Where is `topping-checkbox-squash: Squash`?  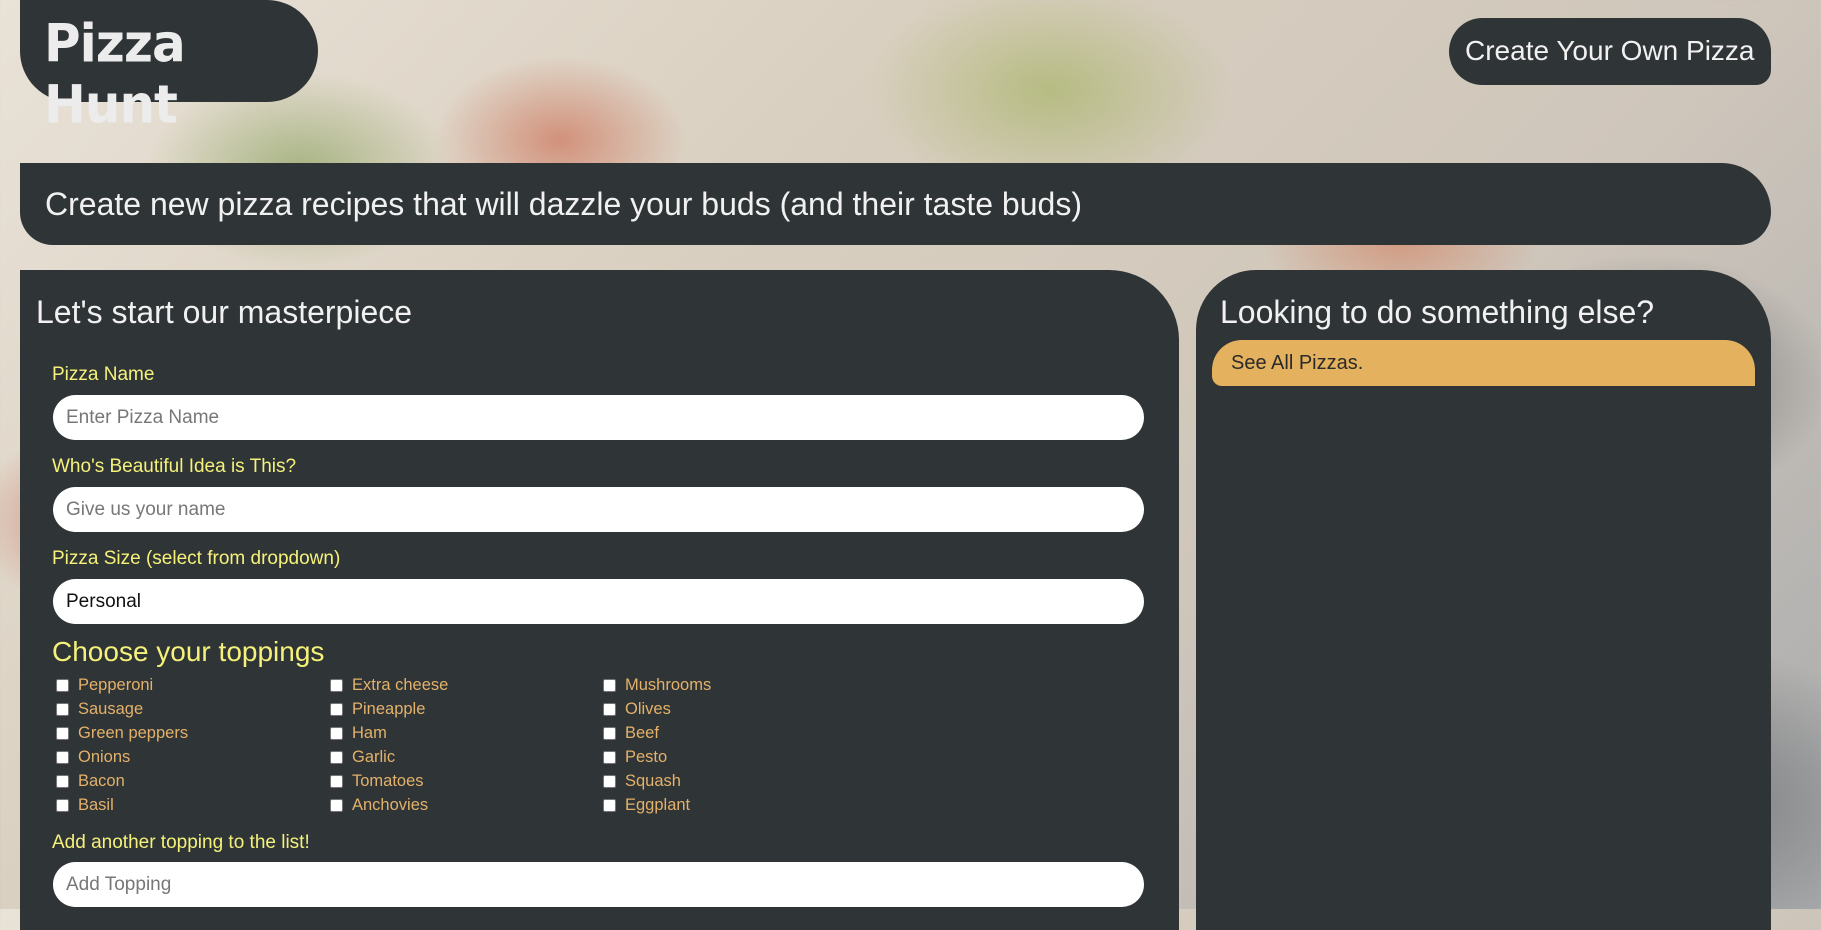 topping-checkbox-squash: Squash is located at coordinates (642, 781).